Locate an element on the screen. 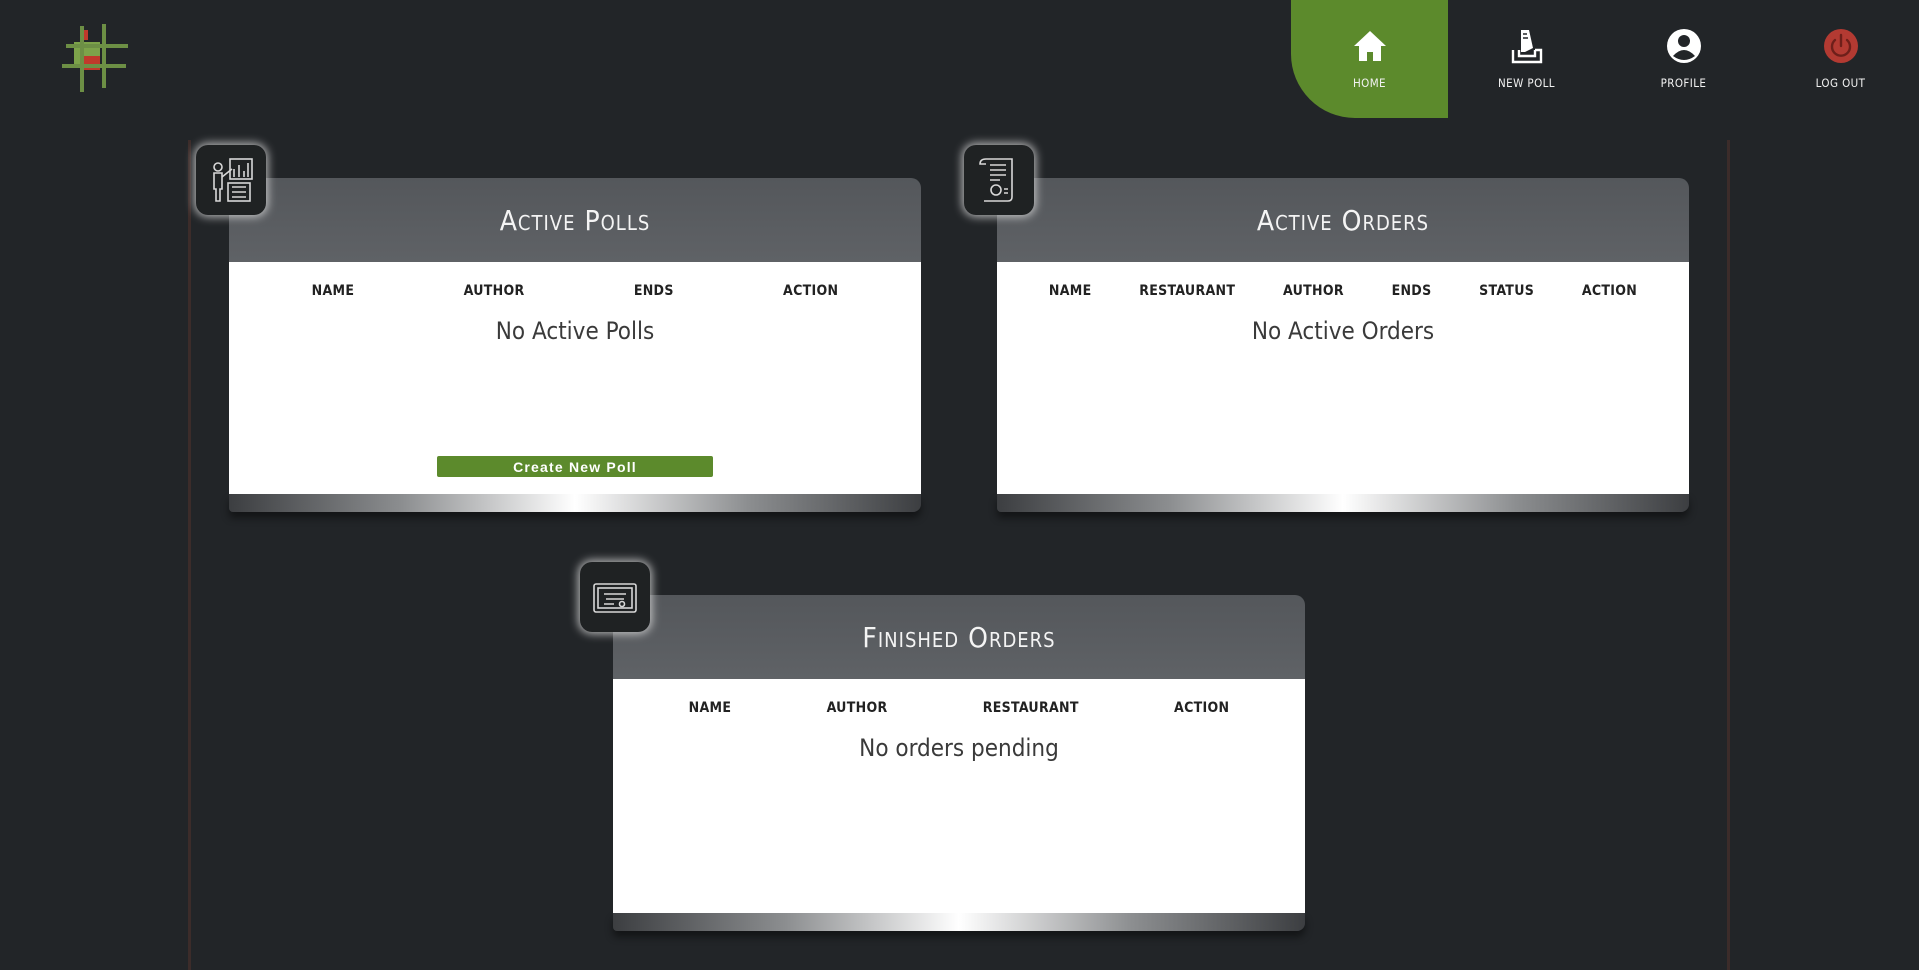  top-nav: HOME NEW POLL PROFILE LOG OUT is located at coordinates (1605, 59).